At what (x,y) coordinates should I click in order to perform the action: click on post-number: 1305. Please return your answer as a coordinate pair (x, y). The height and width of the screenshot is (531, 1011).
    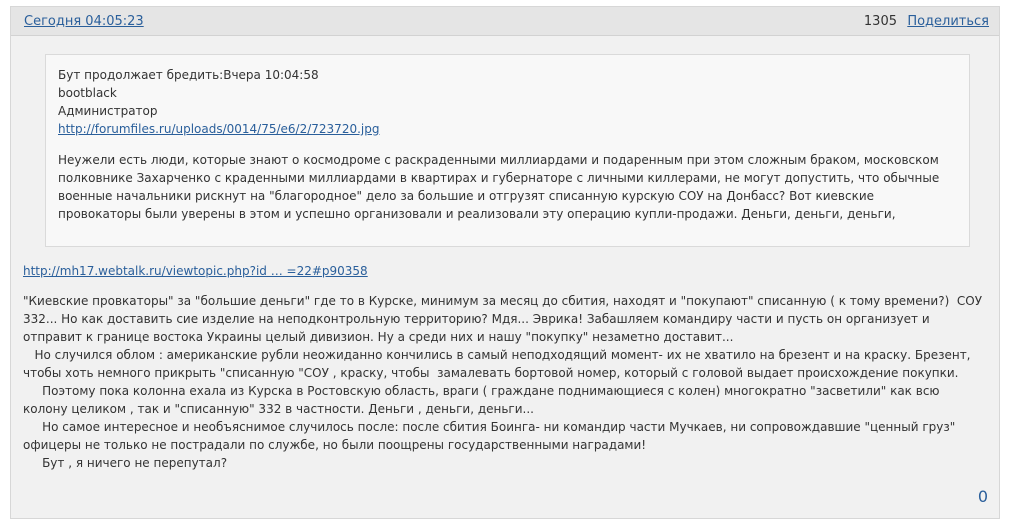
    Looking at the image, I should click on (880, 21).